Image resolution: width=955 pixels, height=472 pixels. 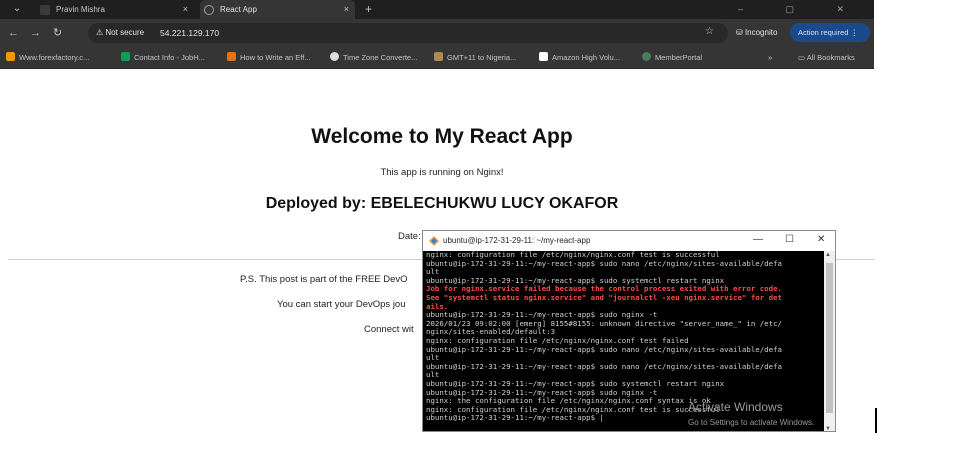 I want to click on security-indicator: ⚠ Not secure, so click(x=120, y=33).